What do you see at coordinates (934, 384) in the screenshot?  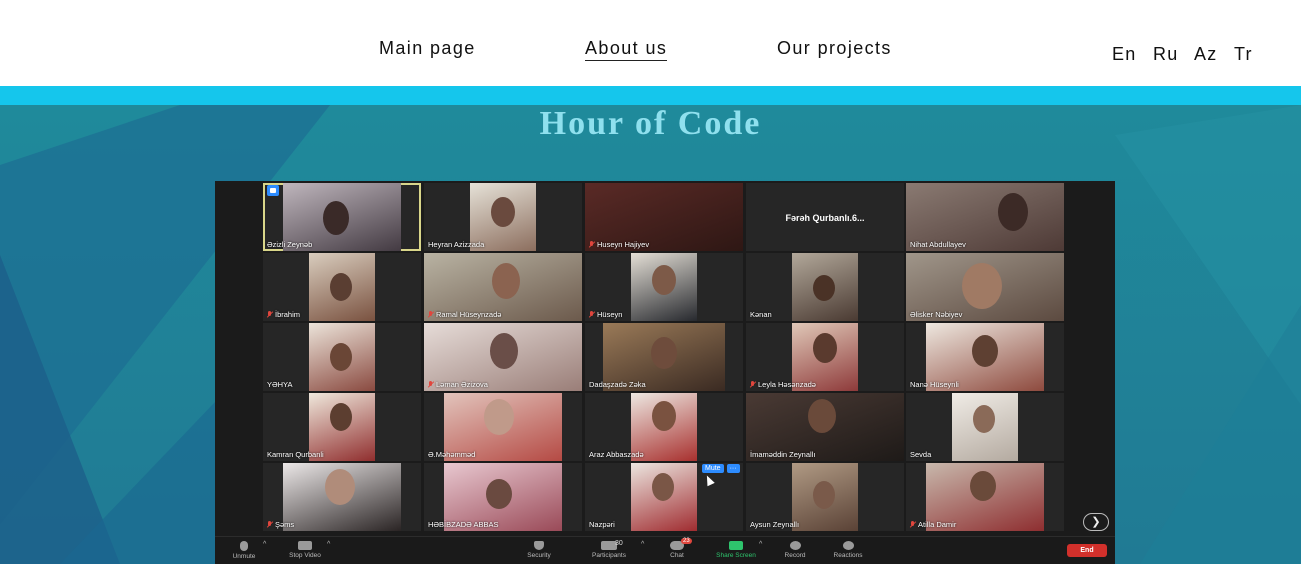 I see `participant-name: Nanə Hüseynli` at bounding box center [934, 384].